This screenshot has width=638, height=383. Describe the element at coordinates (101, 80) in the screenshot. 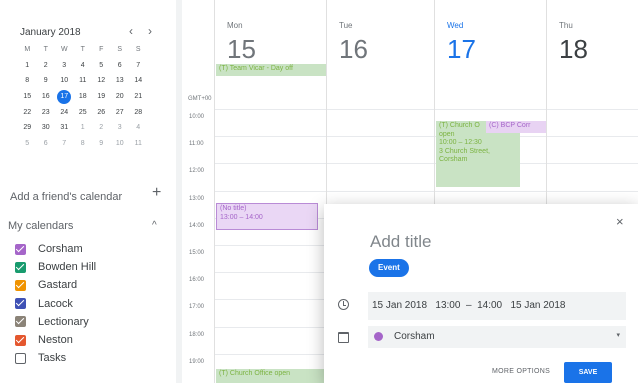

I see `mini-calendar-day: 12` at that location.